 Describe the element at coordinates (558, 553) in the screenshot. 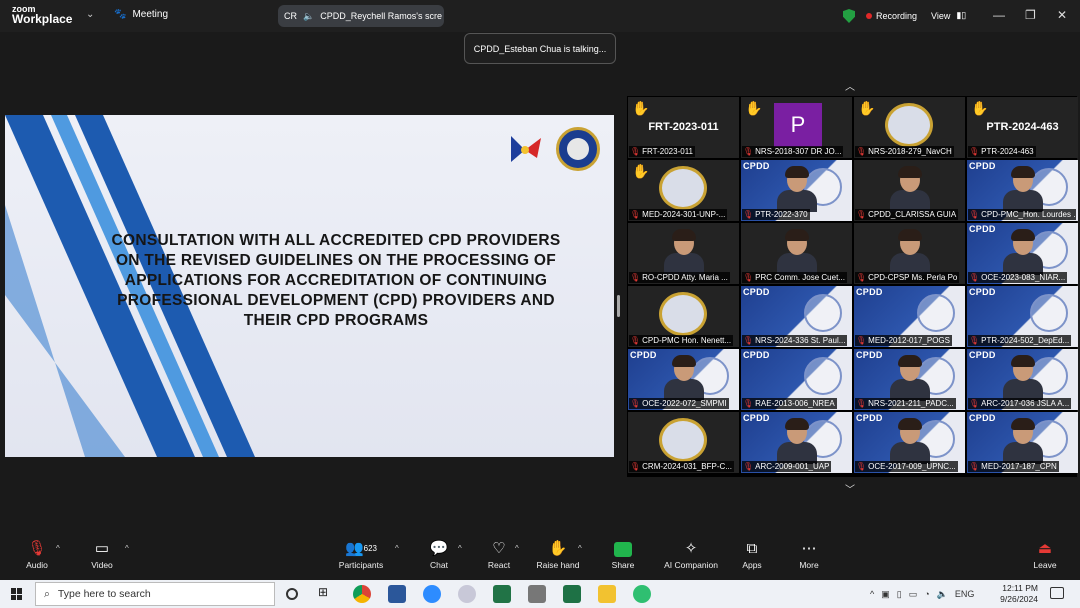

I see `raise-hand-button: ✋ Raise hand` at that location.